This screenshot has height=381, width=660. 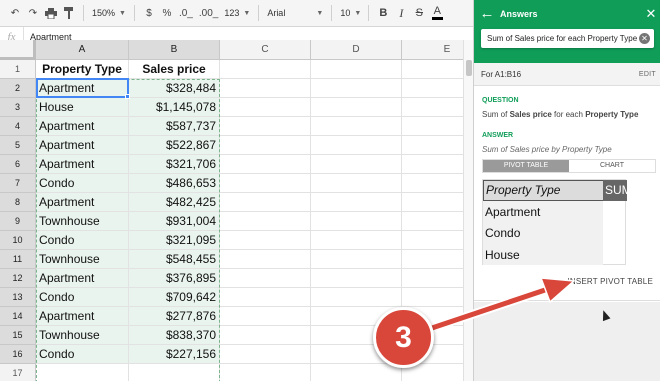 I want to click on table-cell: $328,484, so click(x=174, y=88).